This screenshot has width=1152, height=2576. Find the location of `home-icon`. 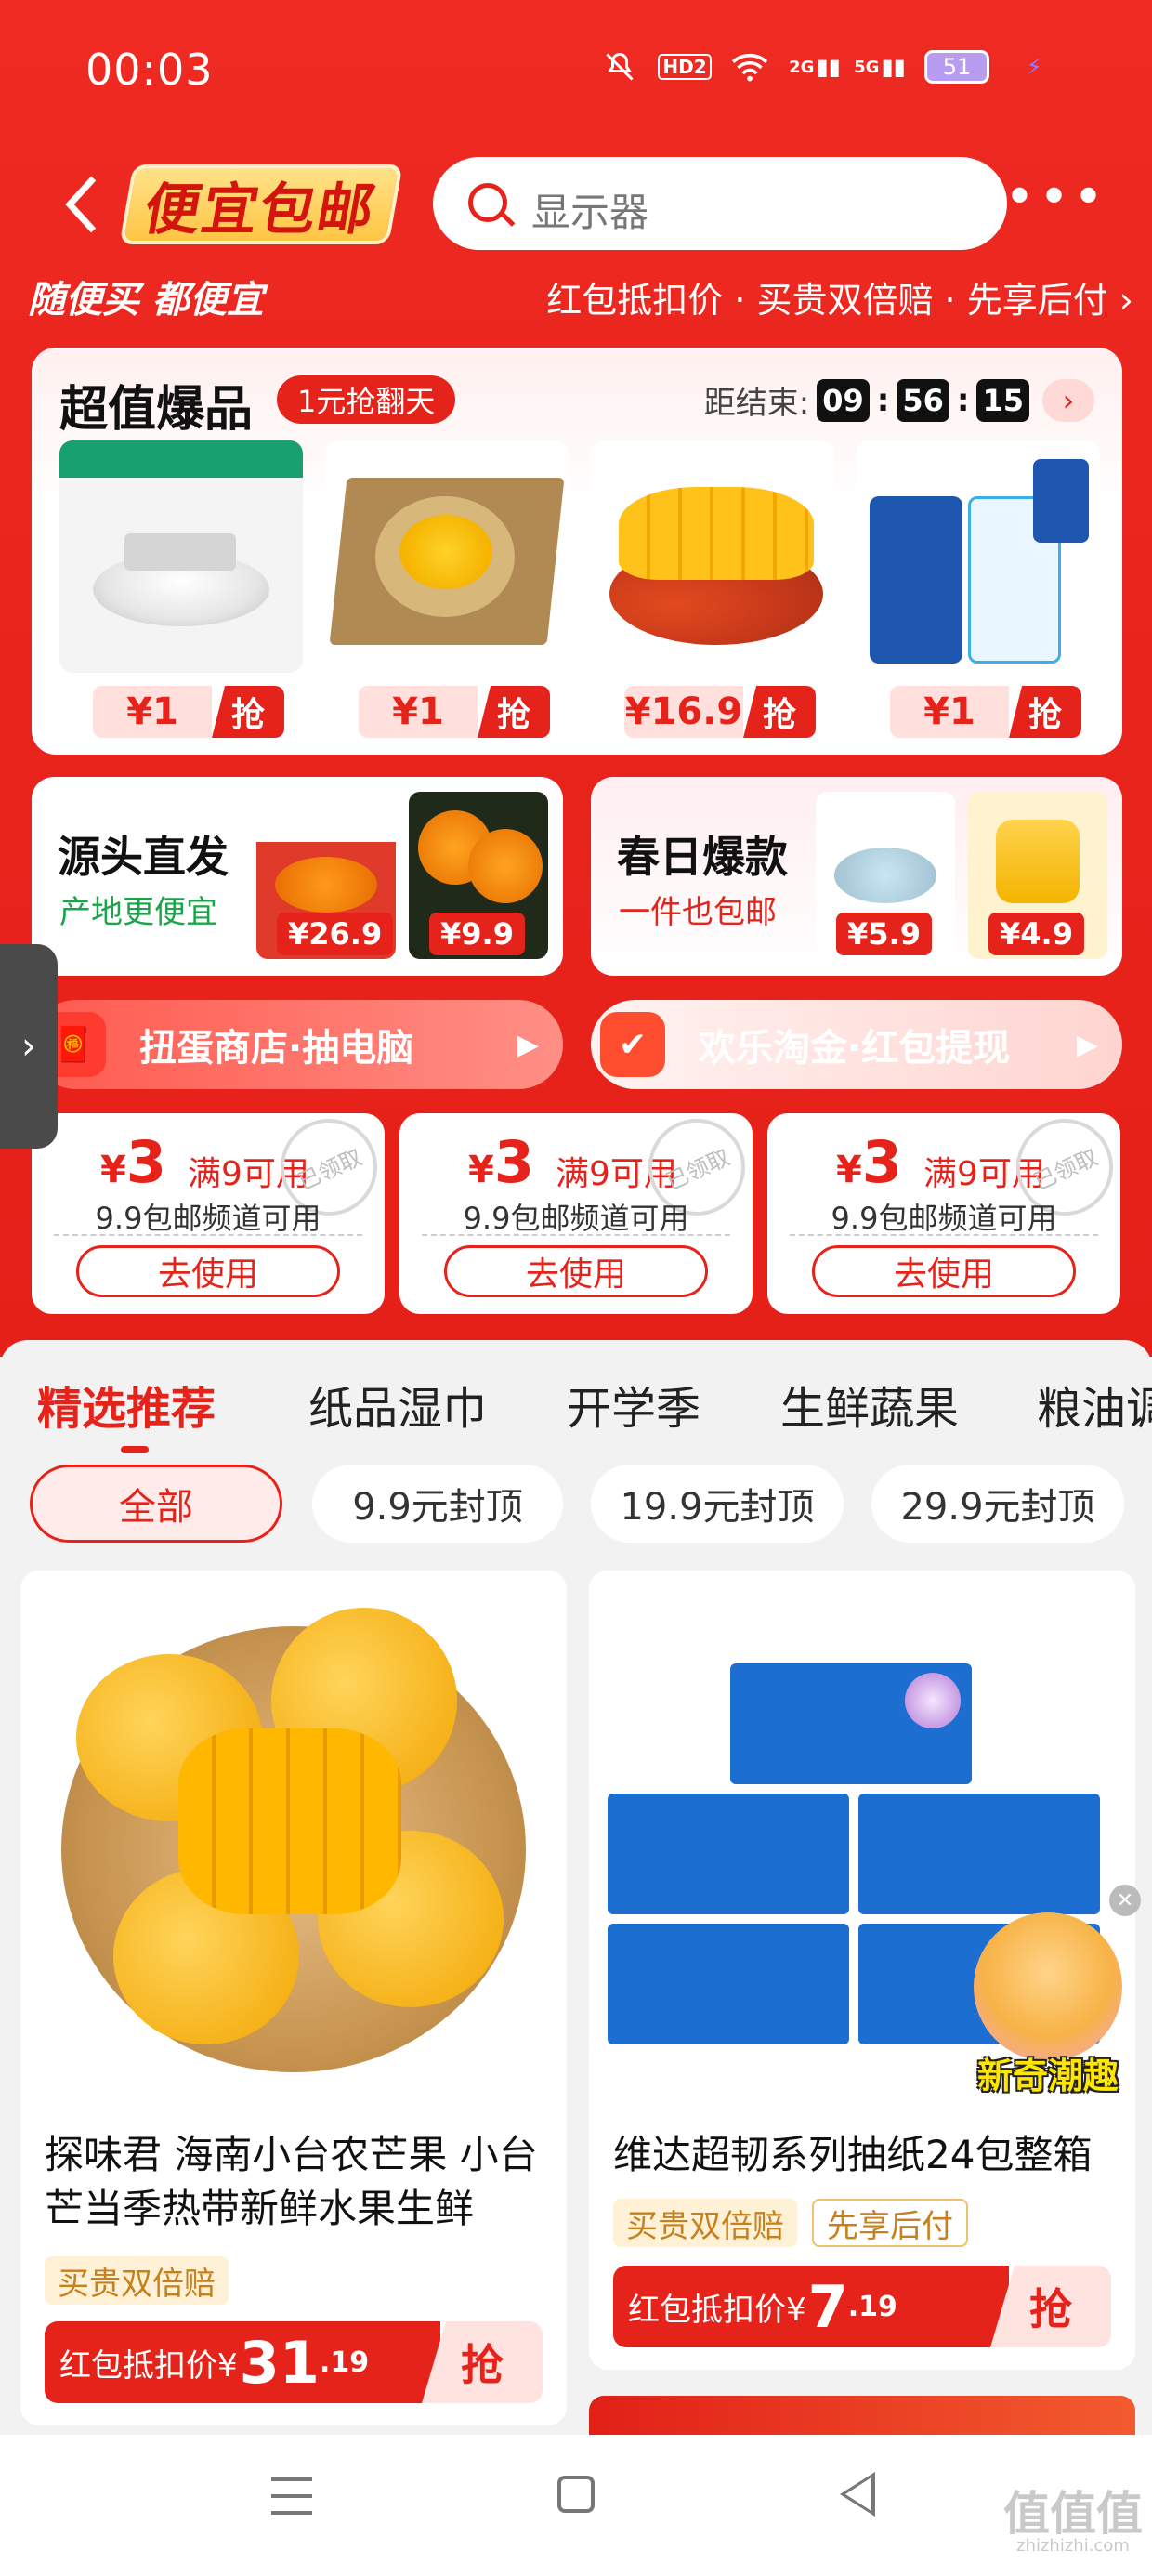

home-icon is located at coordinates (576, 2494).